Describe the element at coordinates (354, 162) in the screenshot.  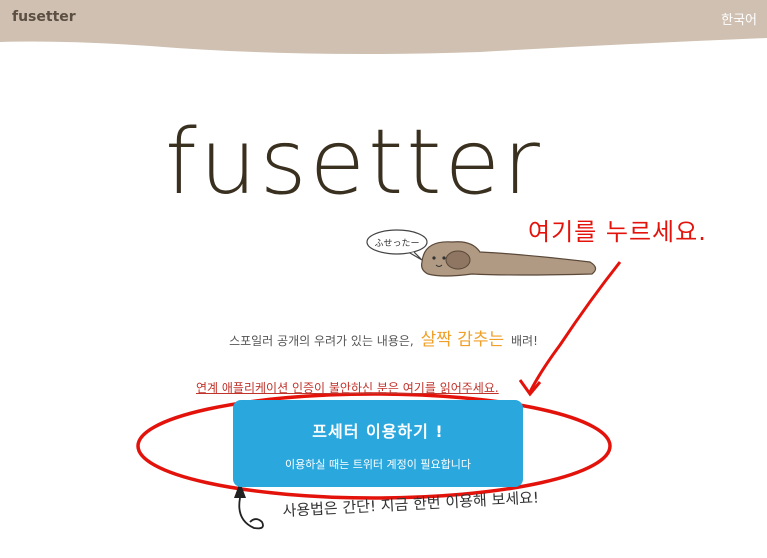
I see `fusetter-logo: fusetter` at that location.